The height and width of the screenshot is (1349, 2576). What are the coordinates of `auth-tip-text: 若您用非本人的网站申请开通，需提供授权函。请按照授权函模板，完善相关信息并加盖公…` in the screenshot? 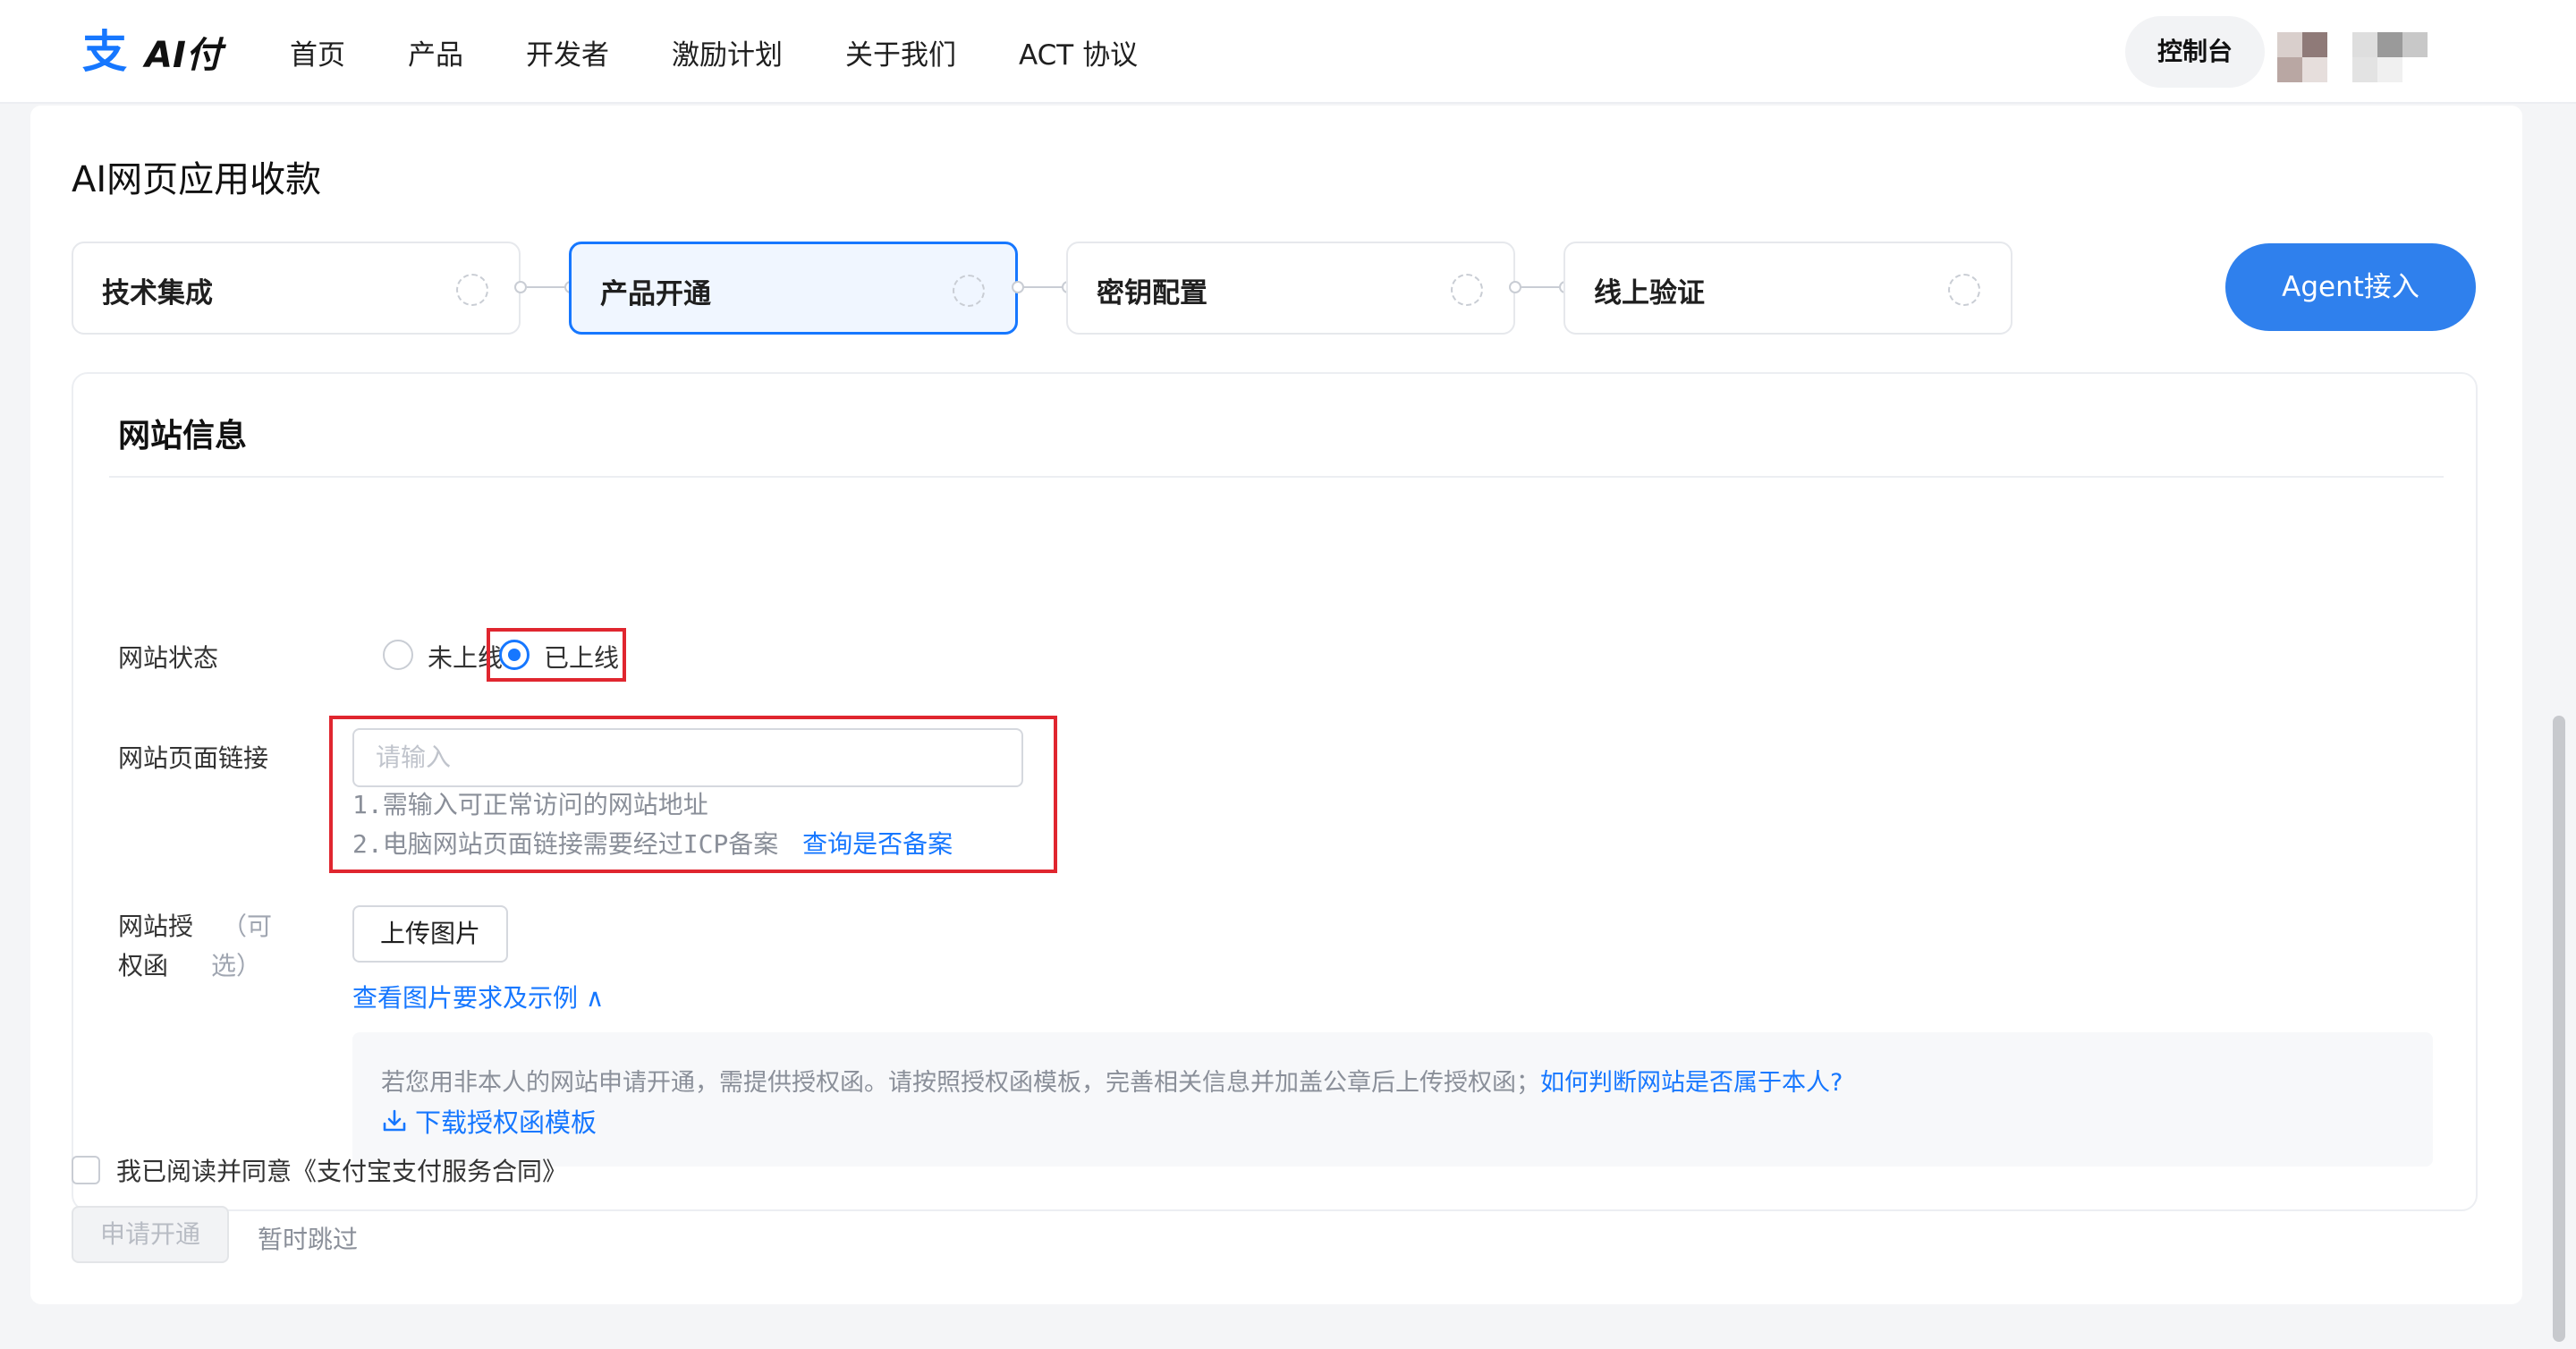 It's located at (1112, 1080).